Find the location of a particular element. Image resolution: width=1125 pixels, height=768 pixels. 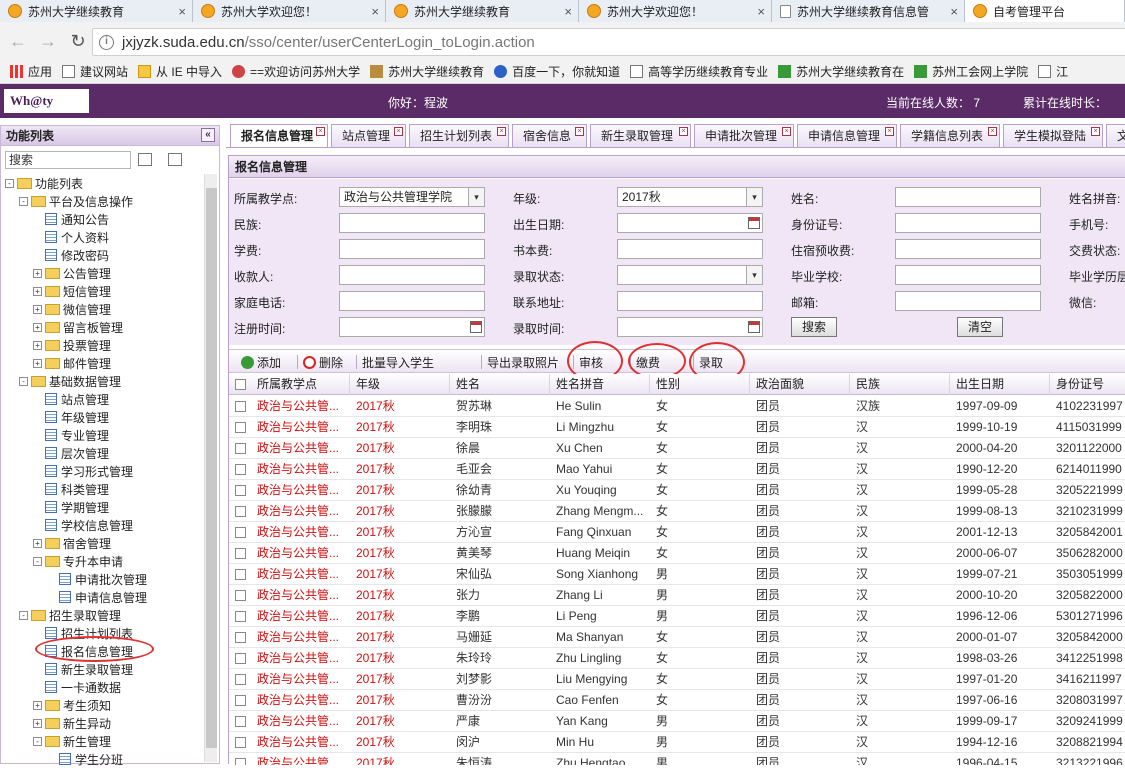

browser-tab: 苏州大学继续教育信息管 × is located at coordinates (868, 11).